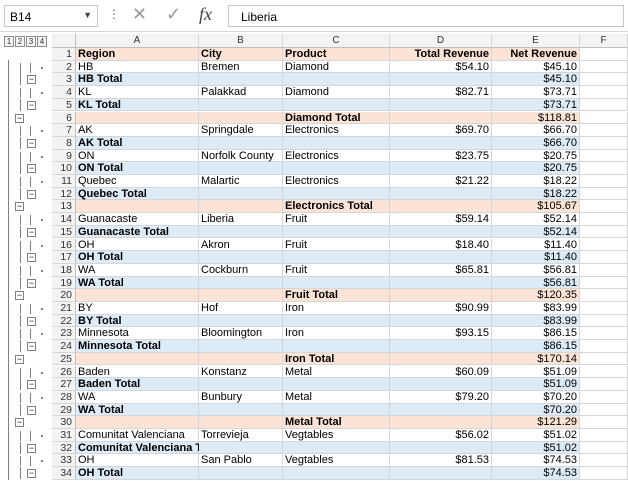 The image size is (628, 481). I want to click on row-header: 13, so click(64, 207).